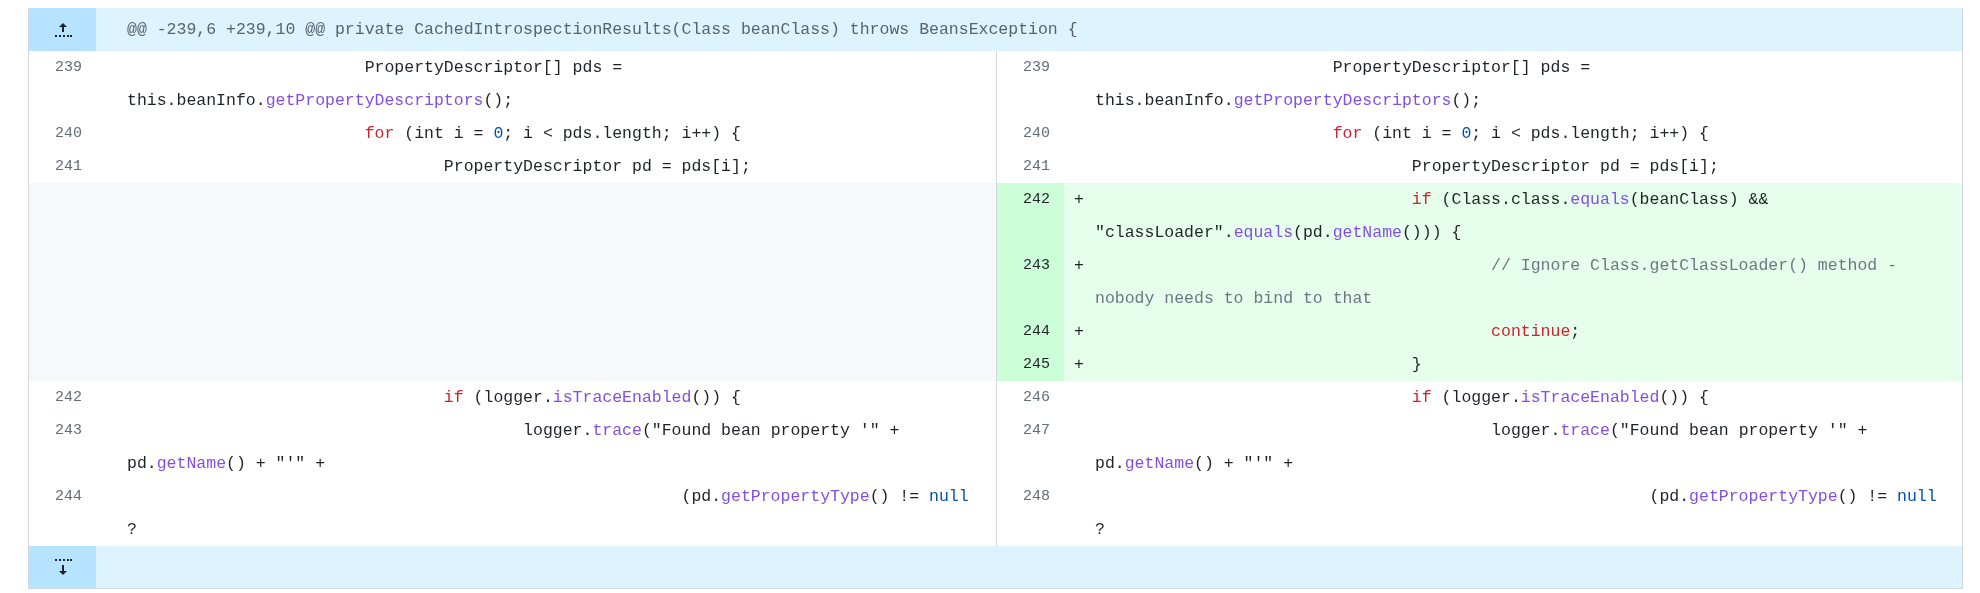 The width and height of the screenshot is (1980, 593). Describe the element at coordinates (1030, 397) in the screenshot. I see `line-number: 246` at that location.